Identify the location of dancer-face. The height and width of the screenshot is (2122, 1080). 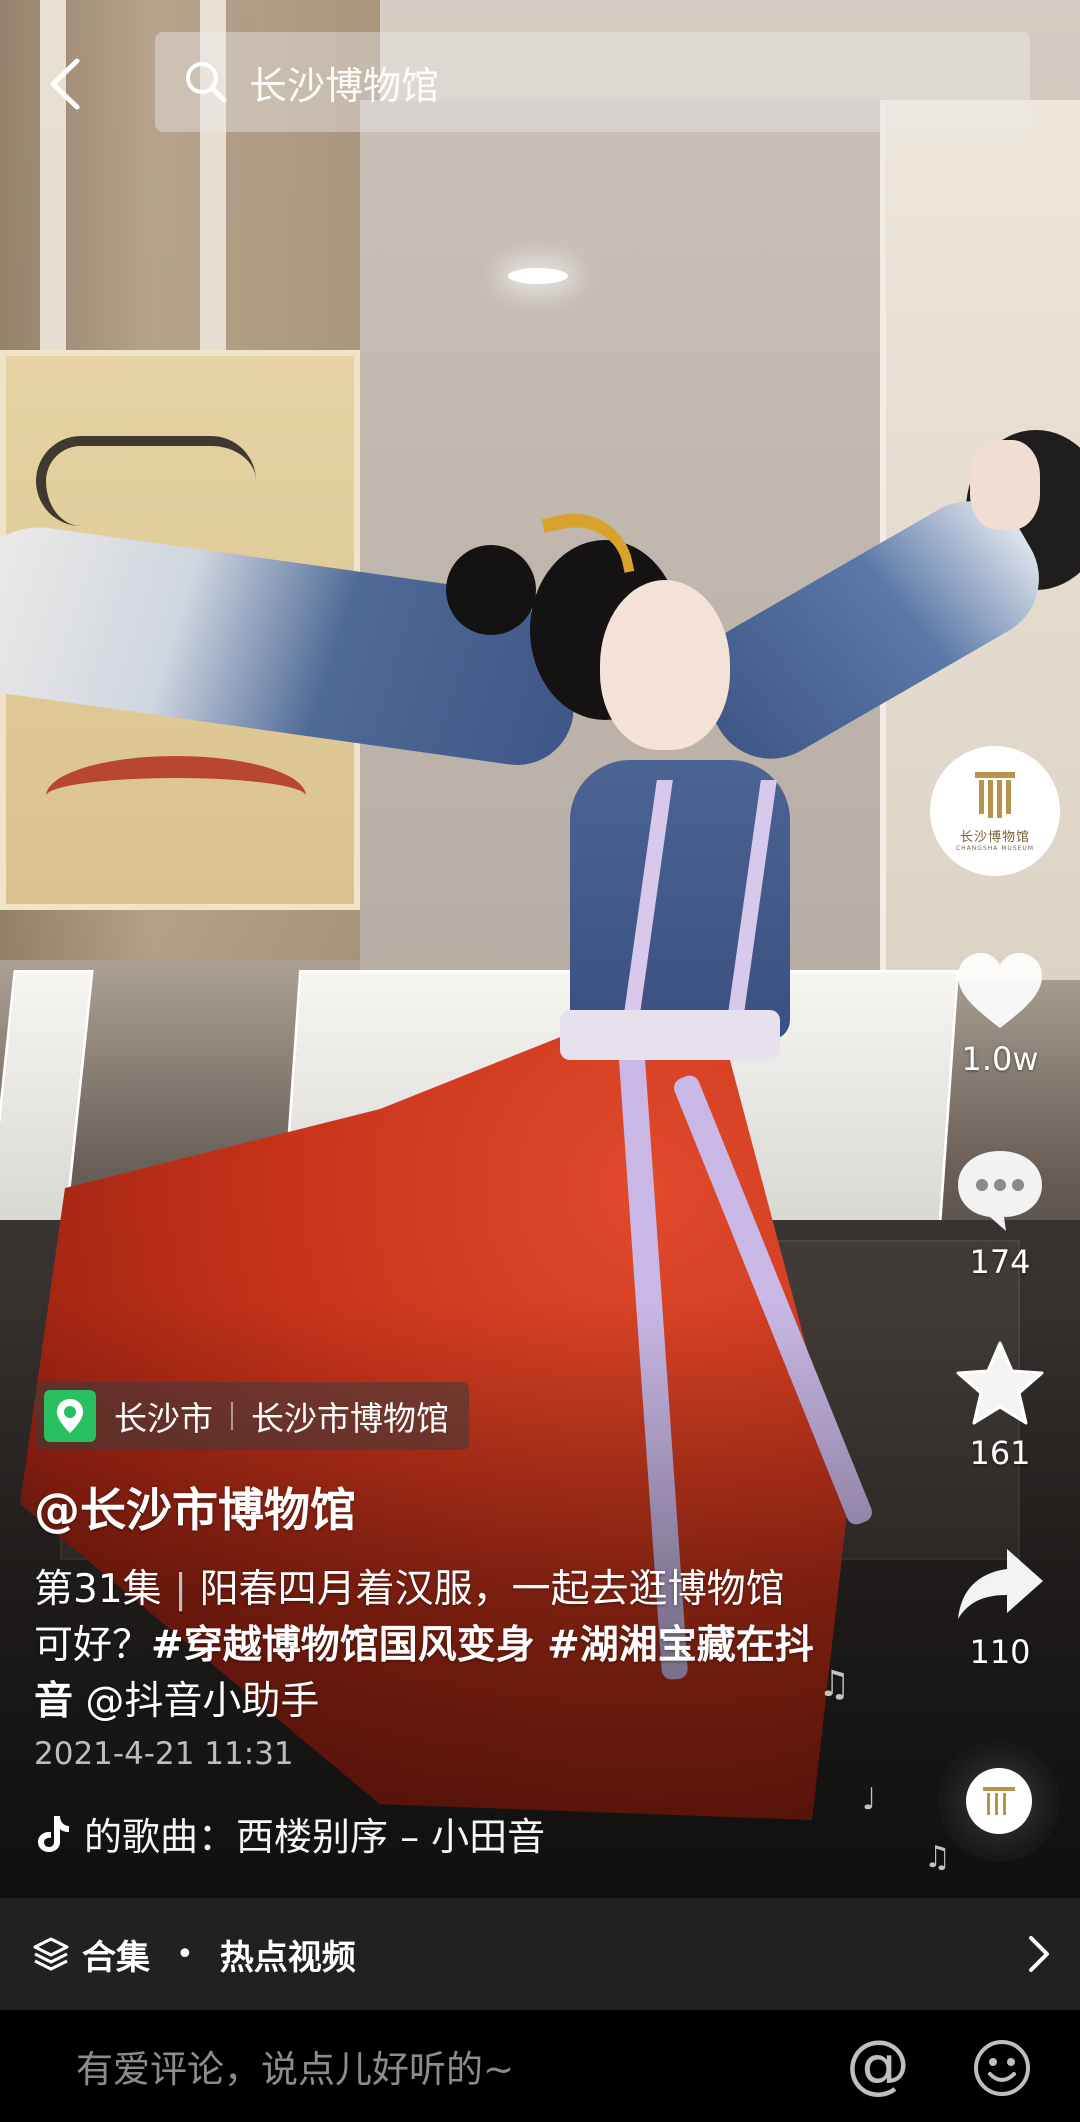
(665, 665).